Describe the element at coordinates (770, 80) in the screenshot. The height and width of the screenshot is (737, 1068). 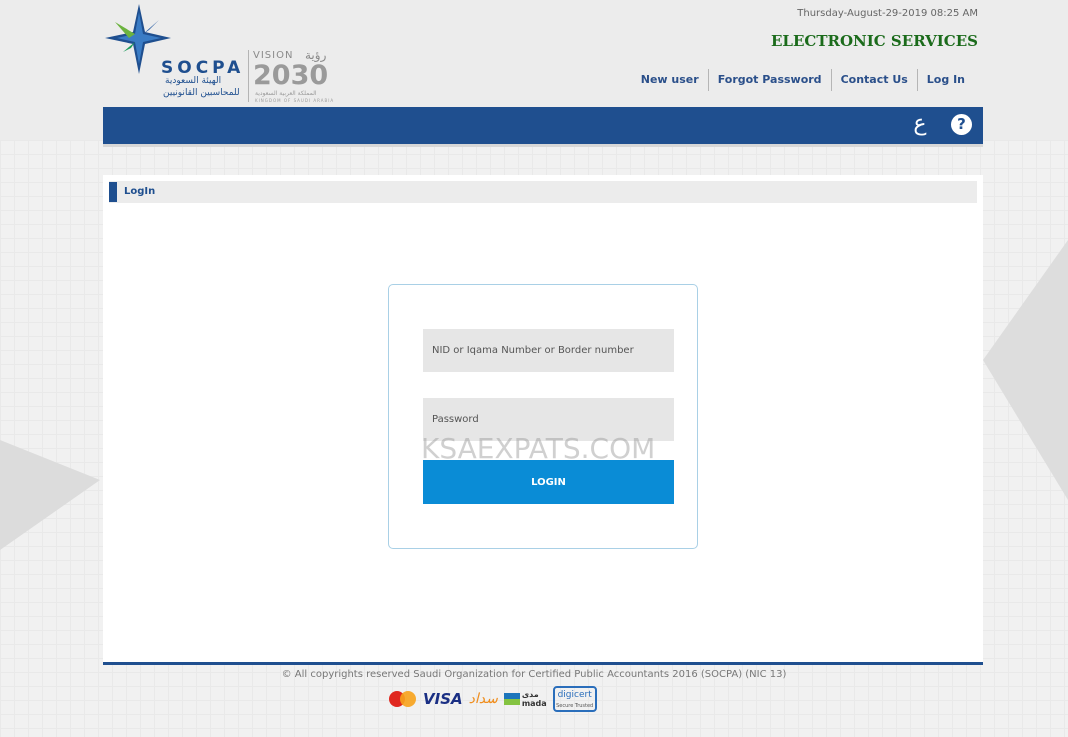
I see `nav-forgot-password: Forgot Password` at that location.